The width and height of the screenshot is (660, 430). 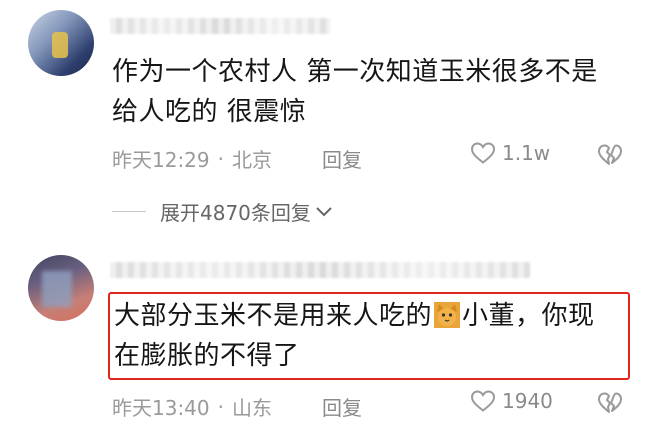 What do you see at coordinates (207, 356) in the screenshot?
I see `comment-text-line: 在膨胀的不得了` at bounding box center [207, 356].